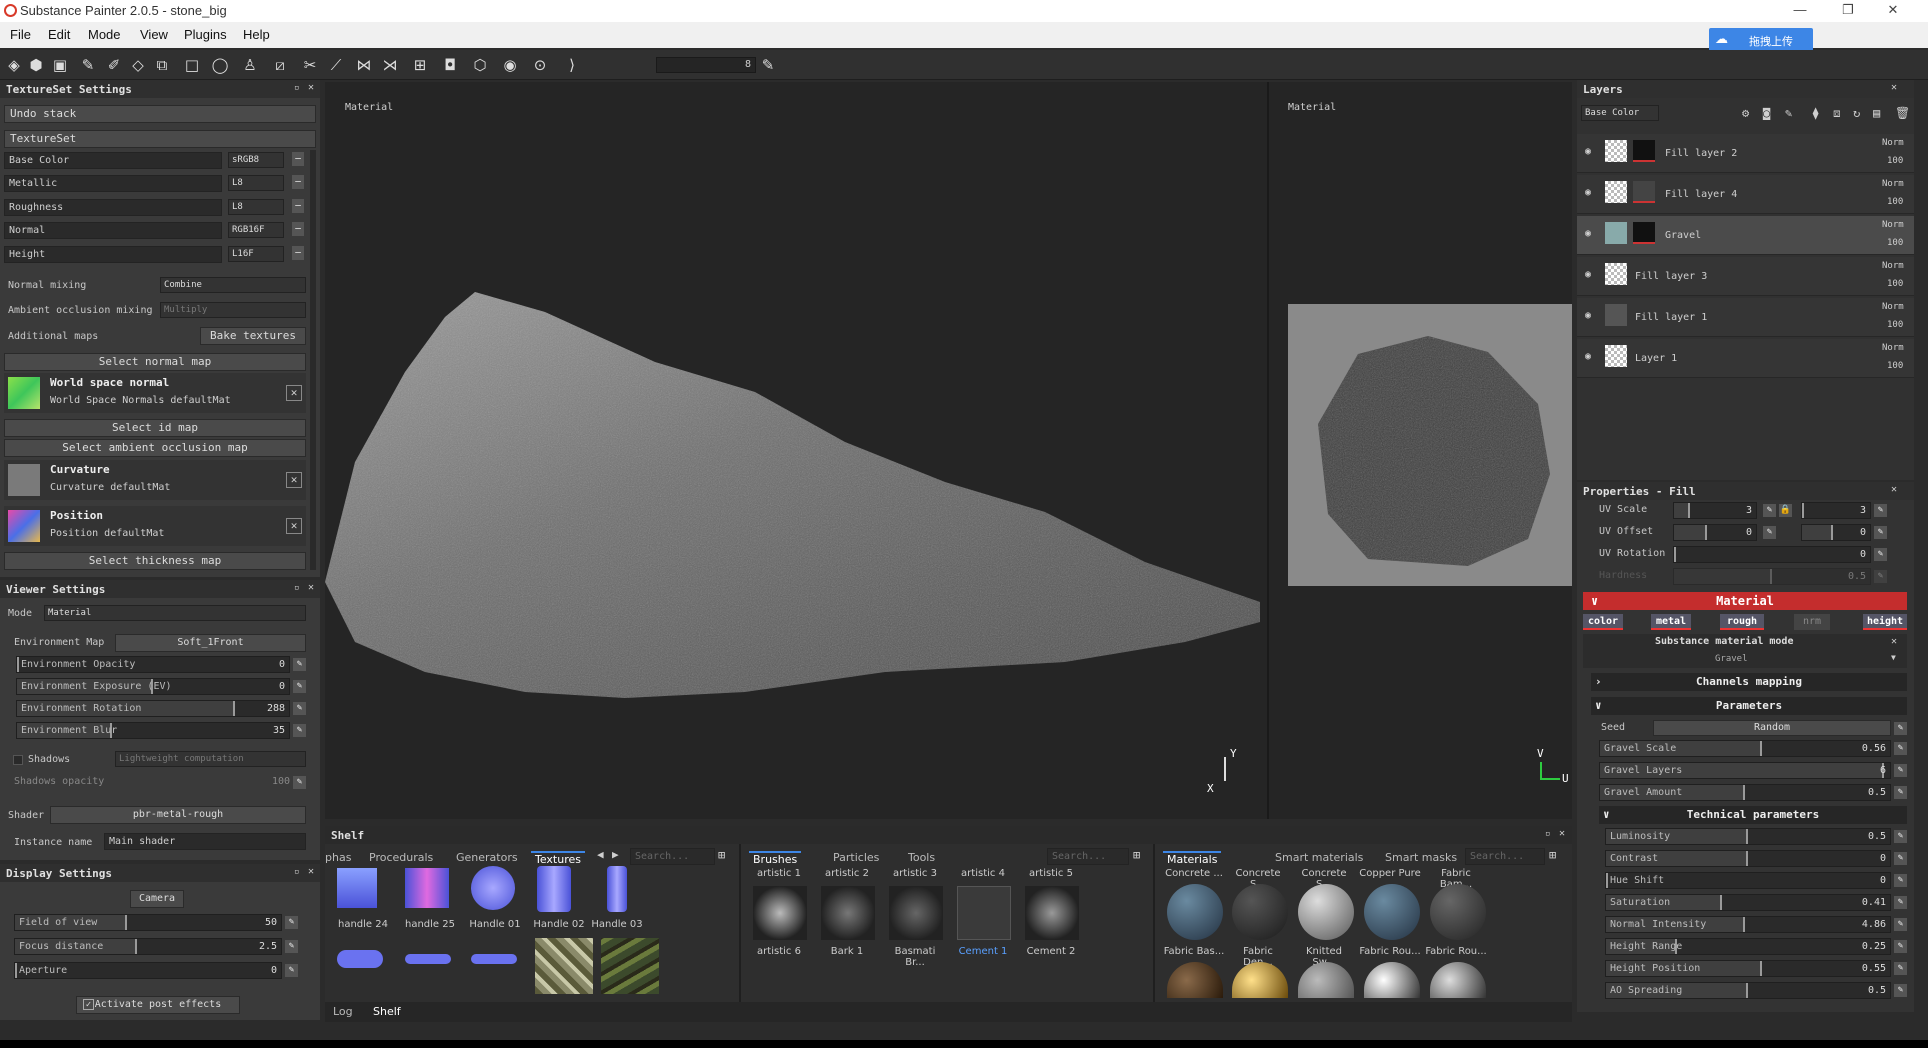  Describe the element at coordinates (1766, 113) in the screenshot. I see `add-mask-icon: ◙` at that location.